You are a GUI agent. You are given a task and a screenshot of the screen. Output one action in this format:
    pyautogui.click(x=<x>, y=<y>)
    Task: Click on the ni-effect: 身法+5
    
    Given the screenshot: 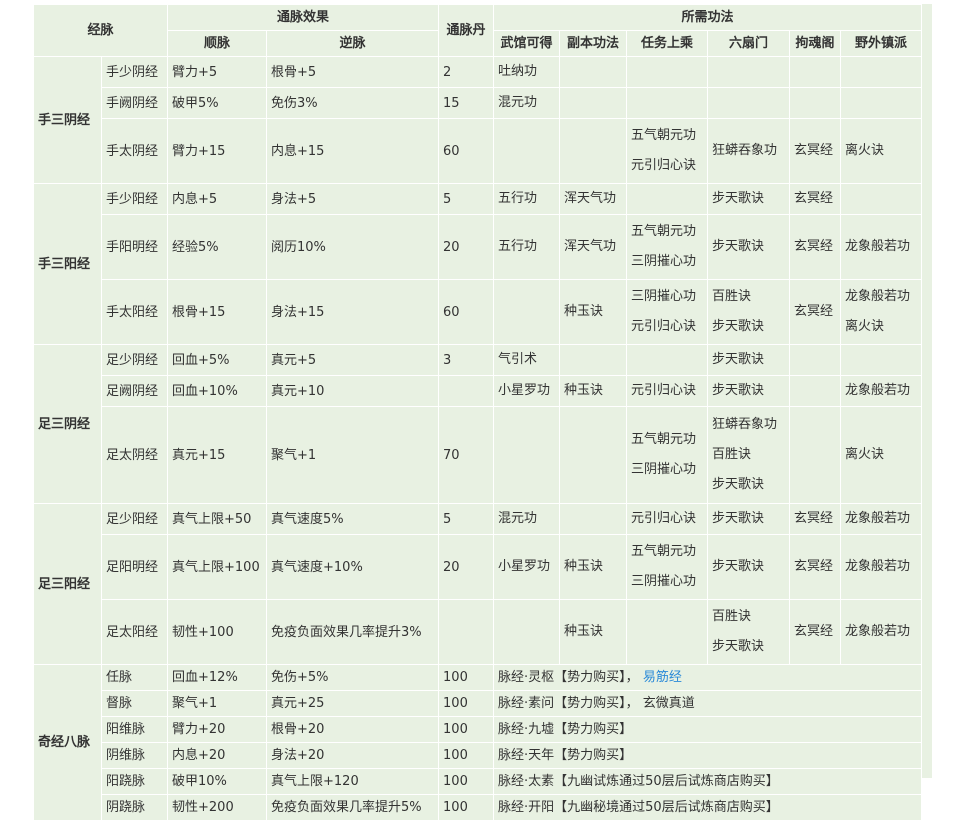 What is the action you would take?
    pyautogui.click(x=353, y=199)
    